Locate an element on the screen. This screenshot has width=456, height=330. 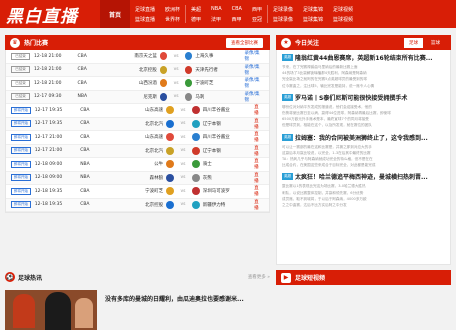
away-team: 上海久事 is located at coordinates (219, 56).